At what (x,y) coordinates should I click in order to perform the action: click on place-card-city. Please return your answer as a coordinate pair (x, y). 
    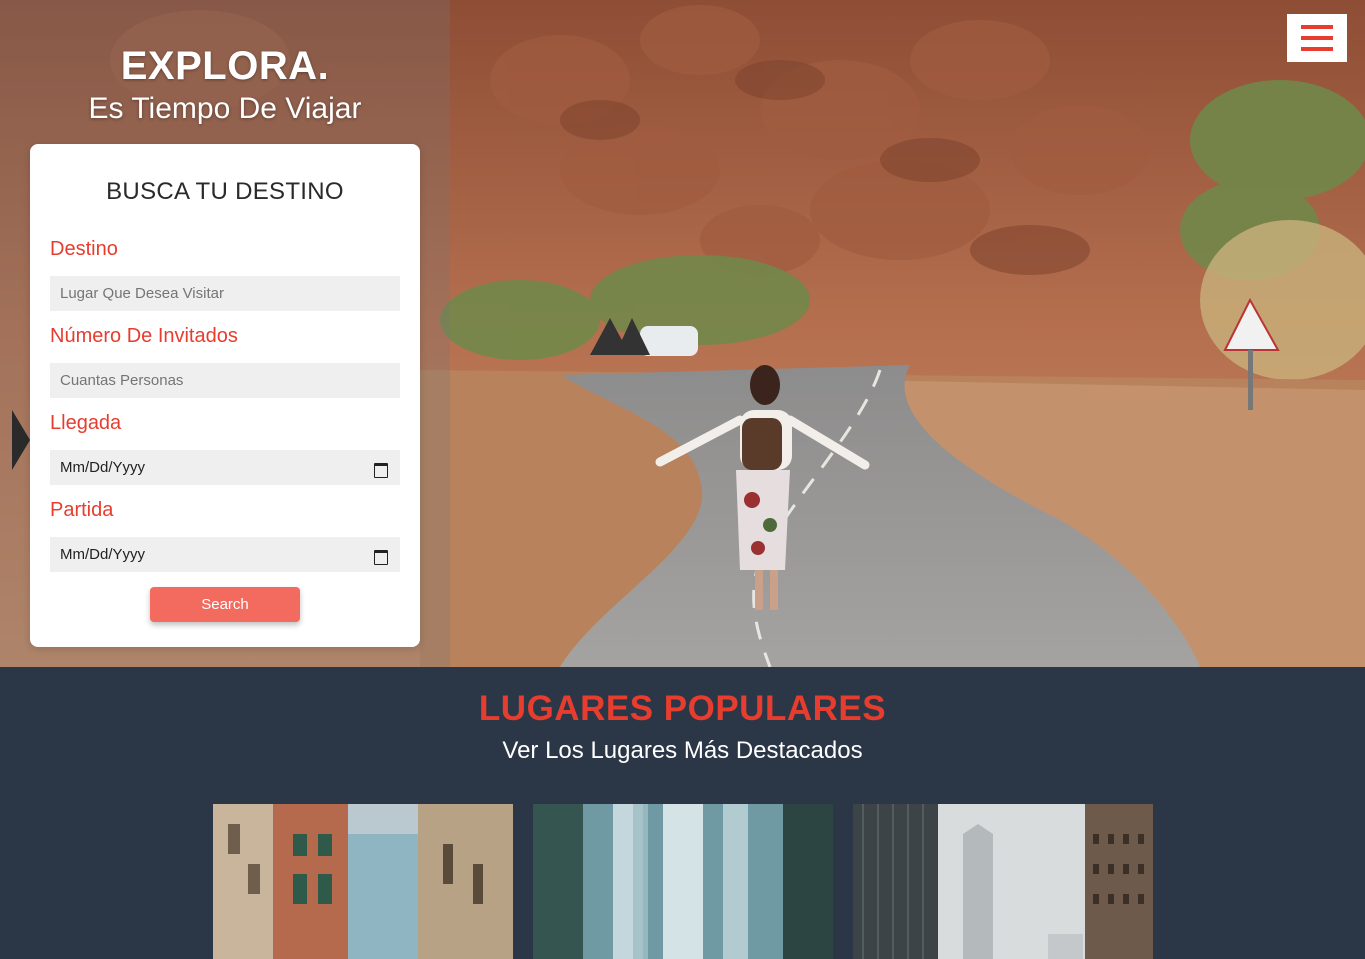
    Looking at the image, I should click on (1003, 881).